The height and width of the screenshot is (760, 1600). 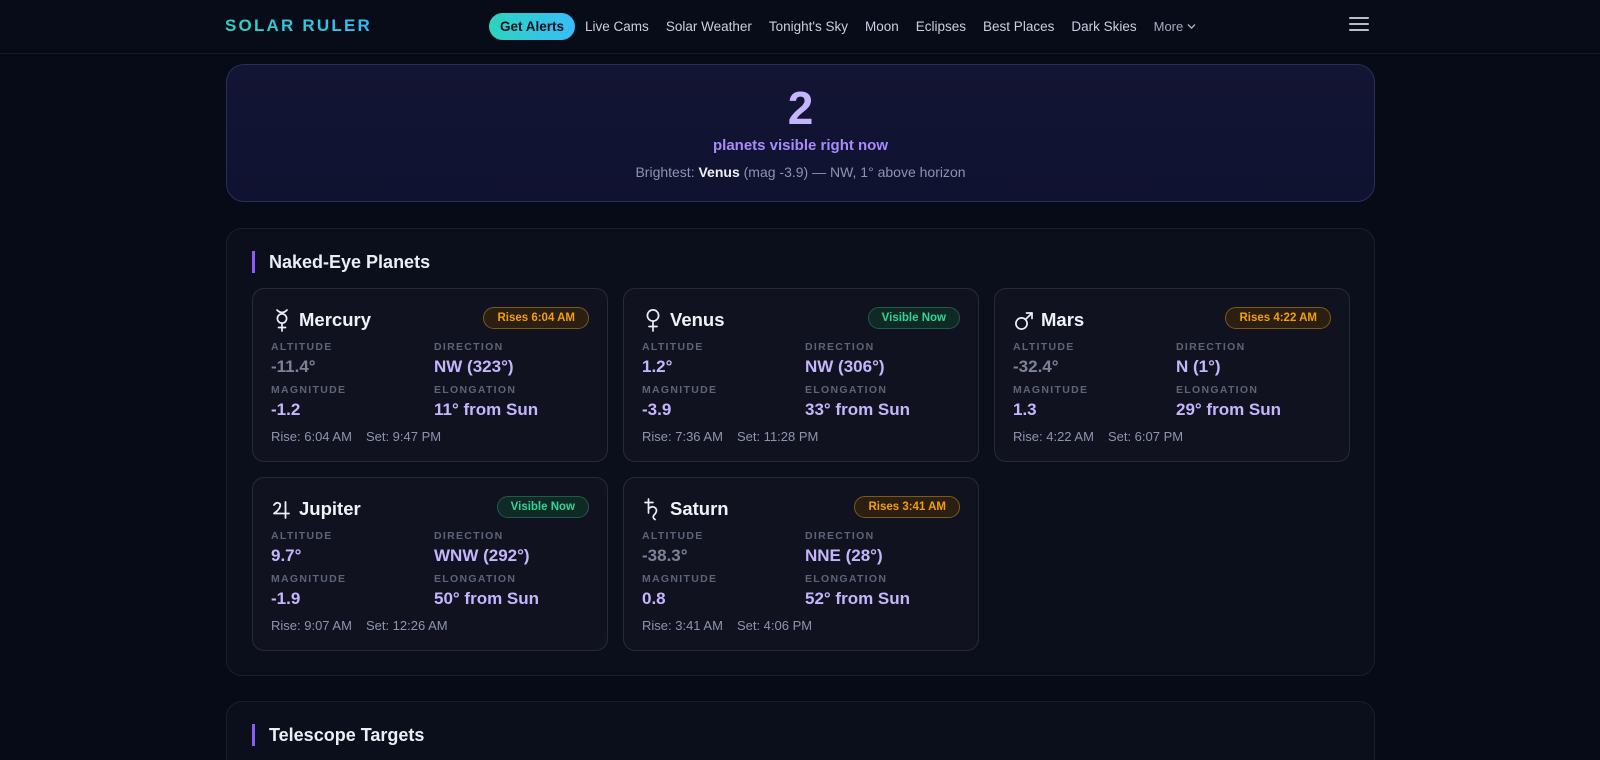 I want to click on elongation-value: 33° from Sun, so click(x=858, y=409).